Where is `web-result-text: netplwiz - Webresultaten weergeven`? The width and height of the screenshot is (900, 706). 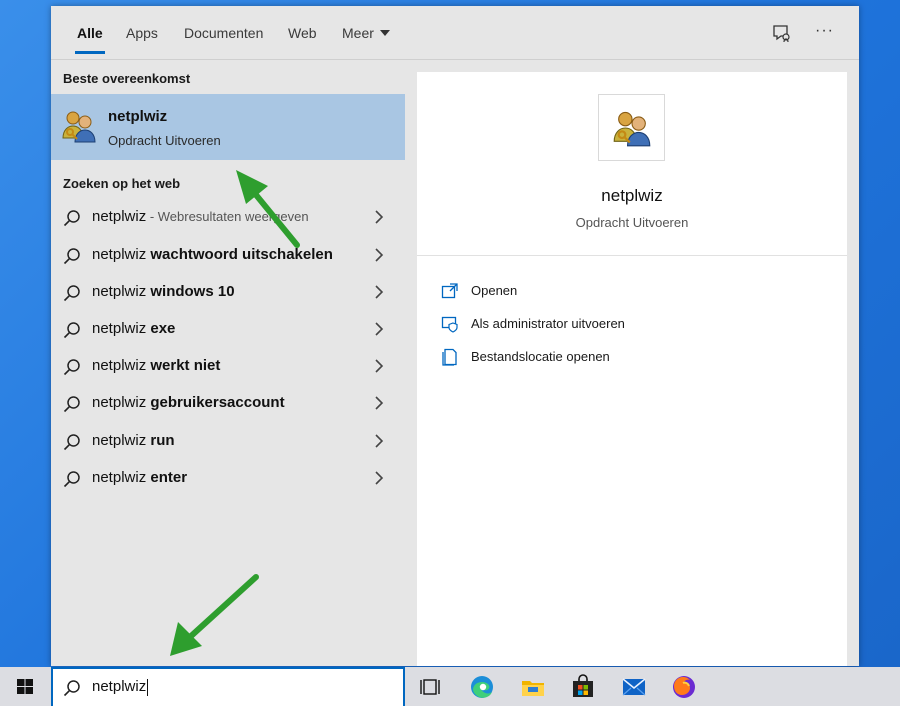
web-result-text: netplwiz - Webresultaten weergeven is located at coordinates (200, 216).